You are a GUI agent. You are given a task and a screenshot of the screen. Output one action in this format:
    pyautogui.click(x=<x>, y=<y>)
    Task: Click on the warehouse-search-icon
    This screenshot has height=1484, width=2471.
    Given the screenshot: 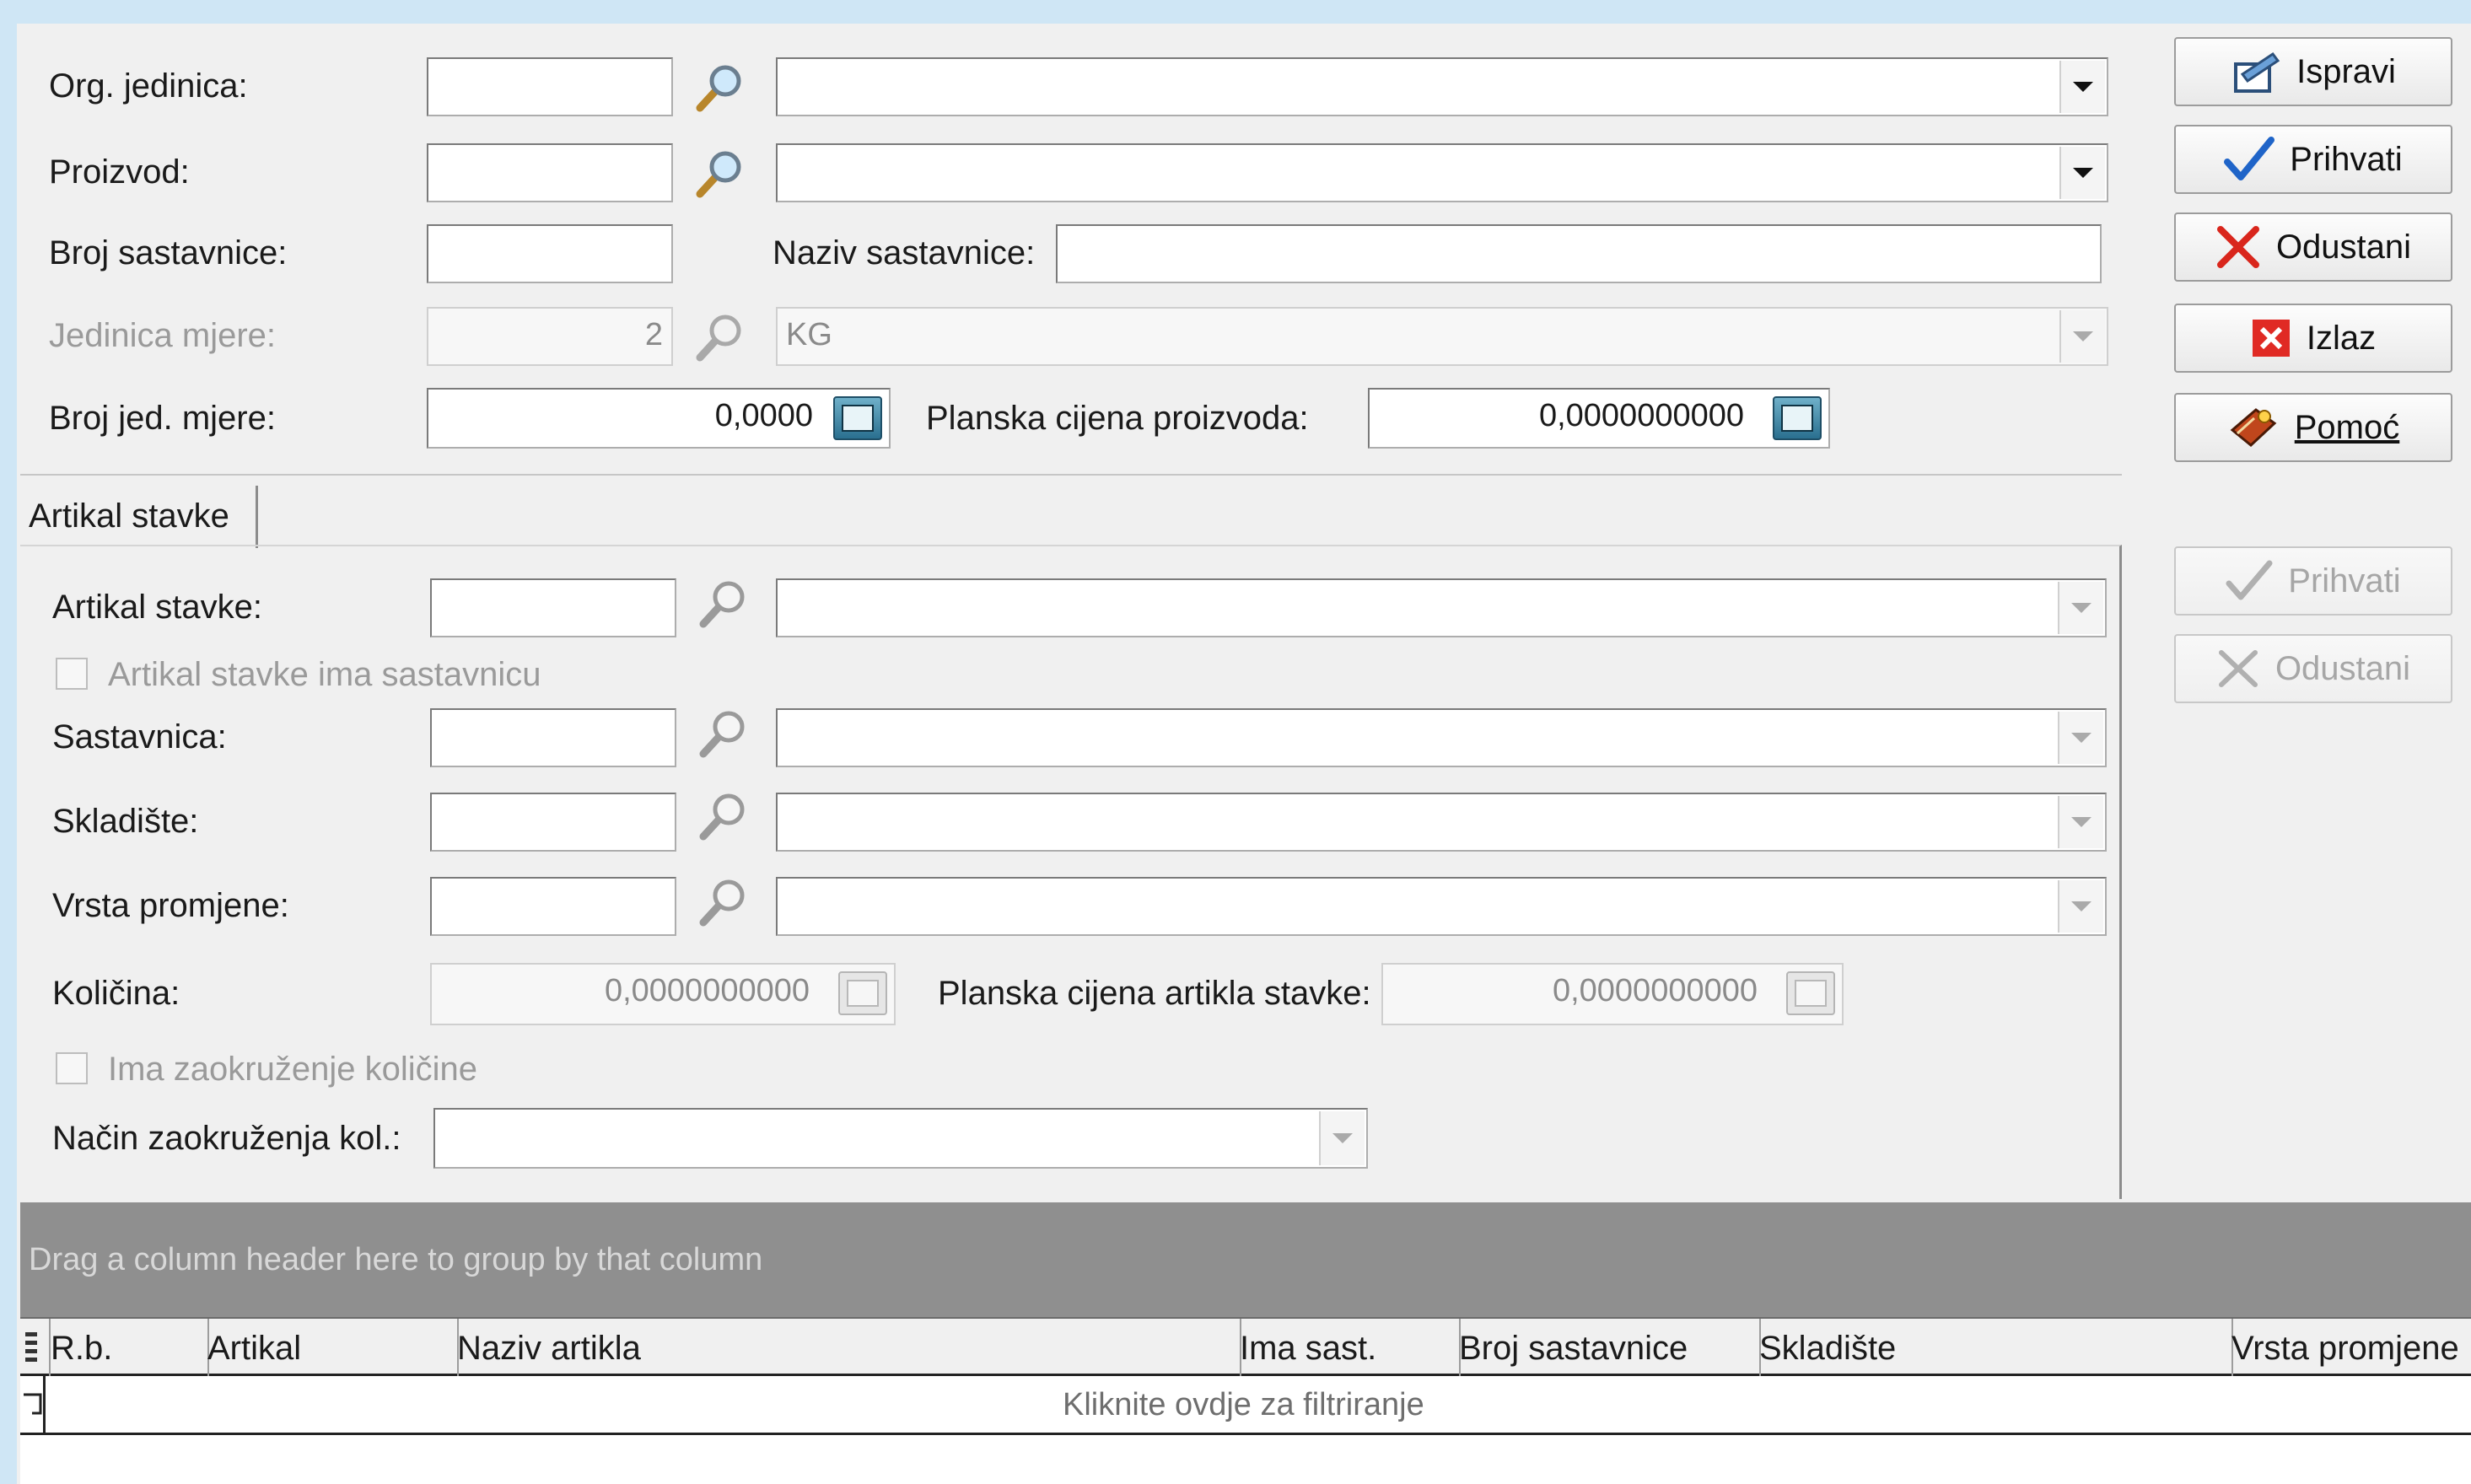 What is the action you would take?
    pyautogui.click(x=724, y=816)
    